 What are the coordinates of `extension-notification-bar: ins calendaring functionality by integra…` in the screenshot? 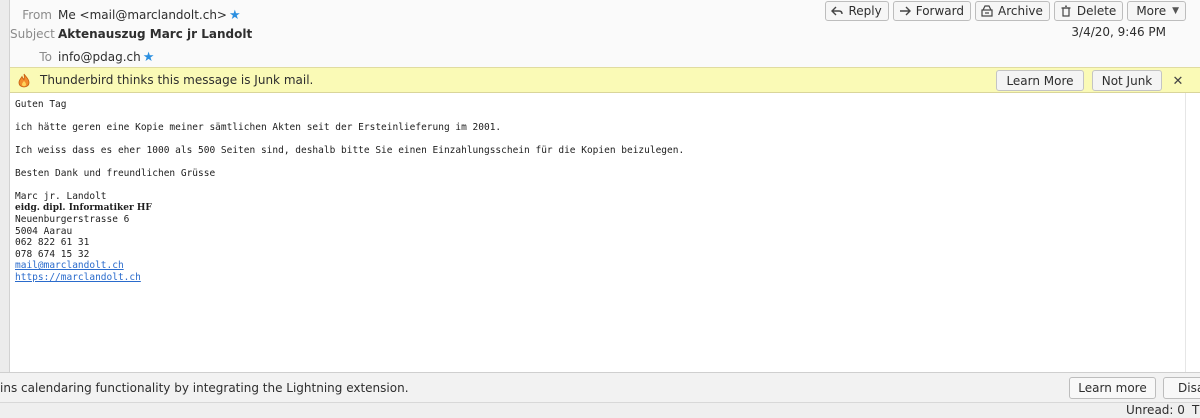 It's located at (600, 387).